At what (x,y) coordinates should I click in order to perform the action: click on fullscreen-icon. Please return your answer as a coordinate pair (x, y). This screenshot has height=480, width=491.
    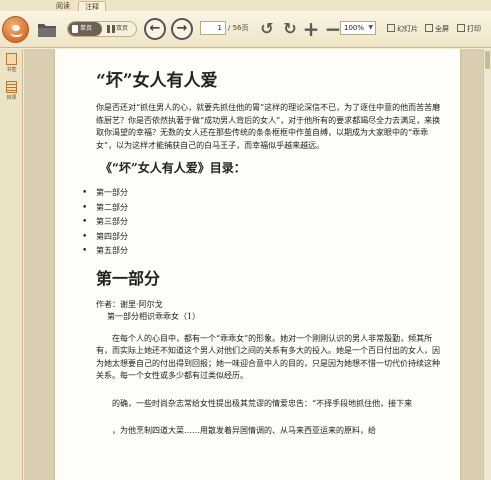
    Looking at the image, I should click on (429, 28).